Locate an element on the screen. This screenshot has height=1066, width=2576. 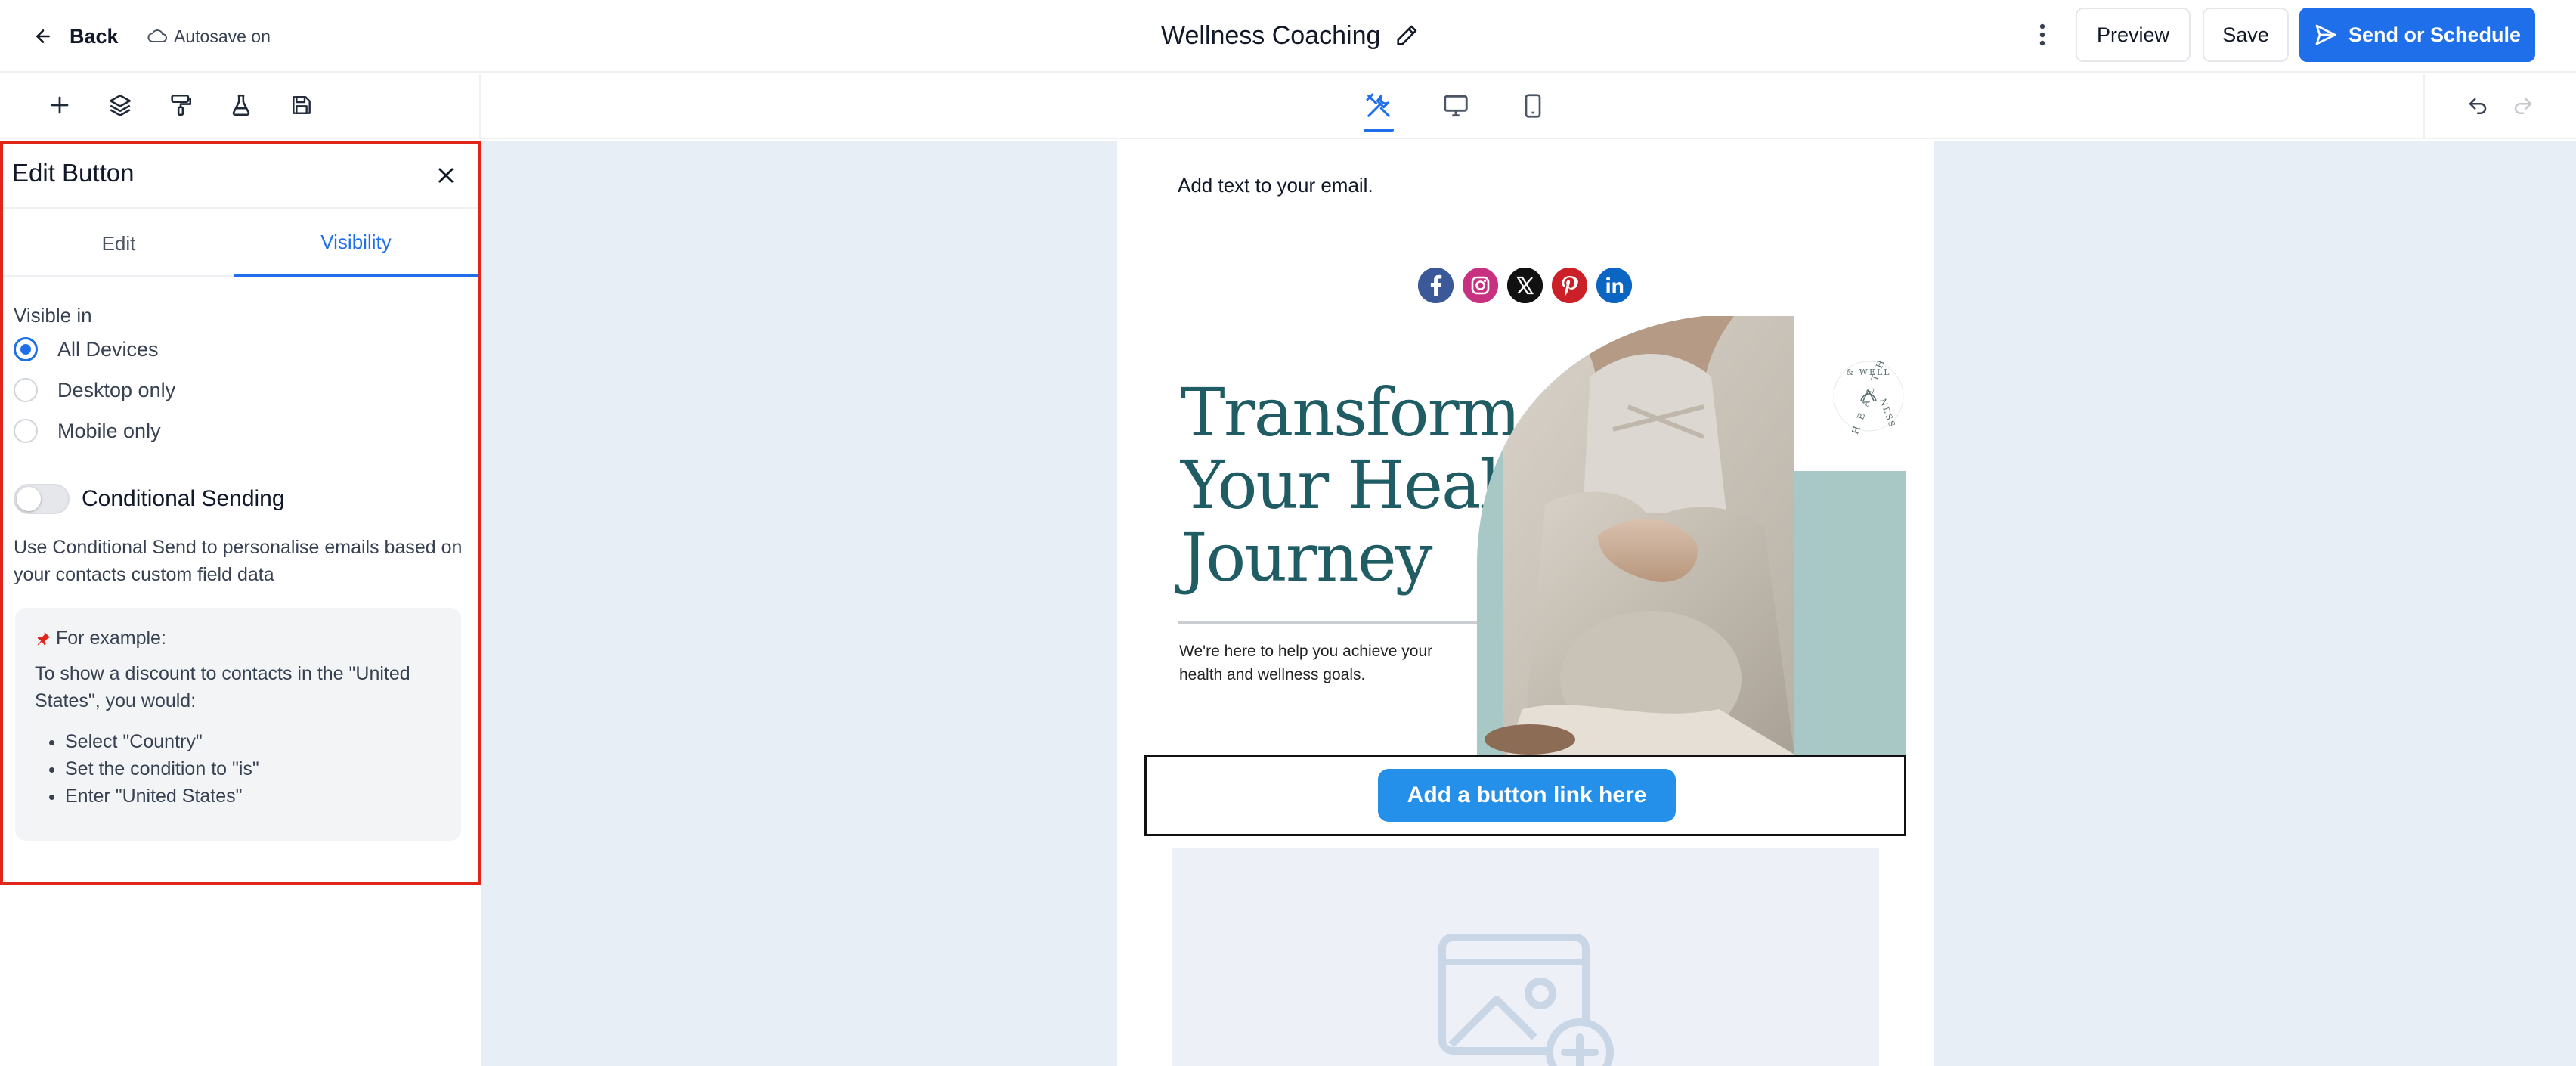
hero-divider is located at coordinates (1329, 622).